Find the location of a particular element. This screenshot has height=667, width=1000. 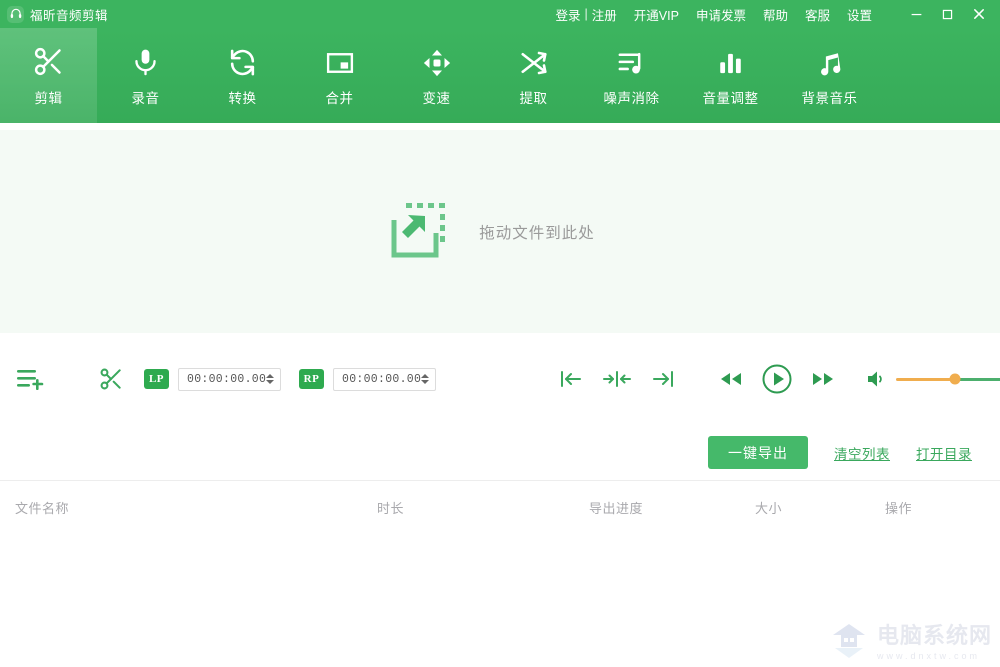

menu-login: 登录 is located at coordinates (568, 14).